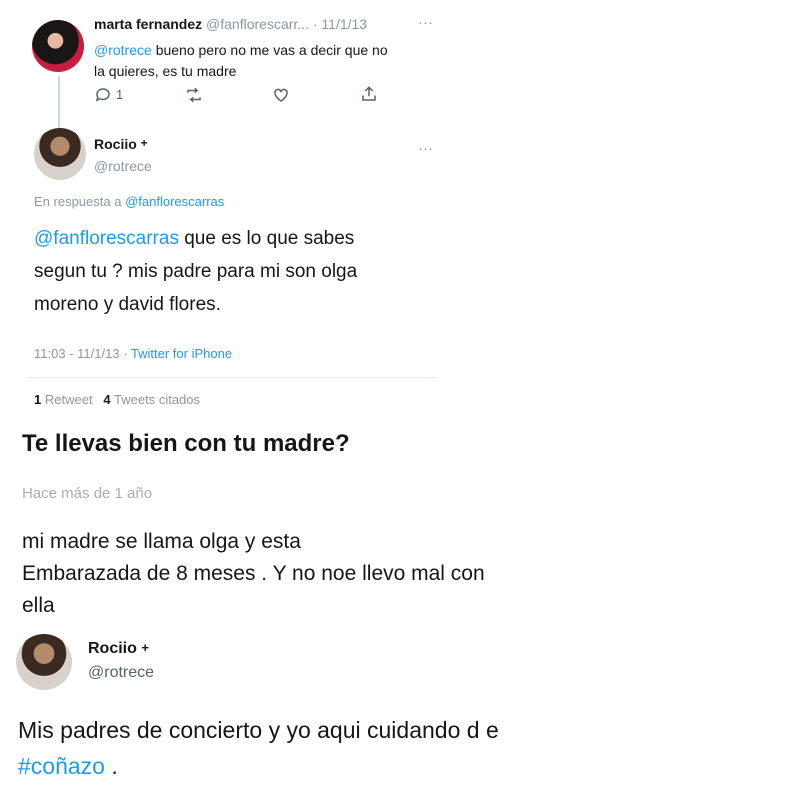 This screenshot has height=800, width=800. Describe the element at coordinates (37, 399) in the screenshot. I see `retweet-count: 1` at that location.